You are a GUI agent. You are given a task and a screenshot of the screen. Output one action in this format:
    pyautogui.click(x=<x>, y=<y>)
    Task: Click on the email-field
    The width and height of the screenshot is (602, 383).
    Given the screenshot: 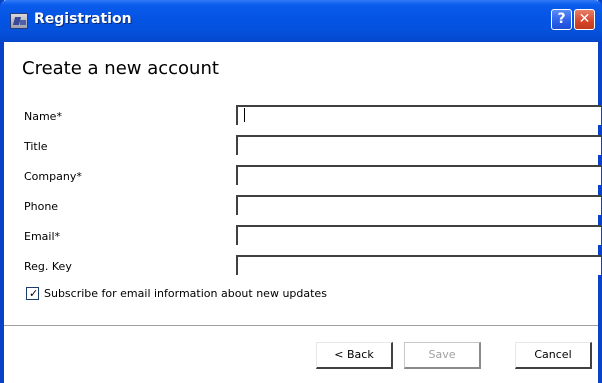 What is the action you would take?
    pyautogui.click(x=418, y=235)
    